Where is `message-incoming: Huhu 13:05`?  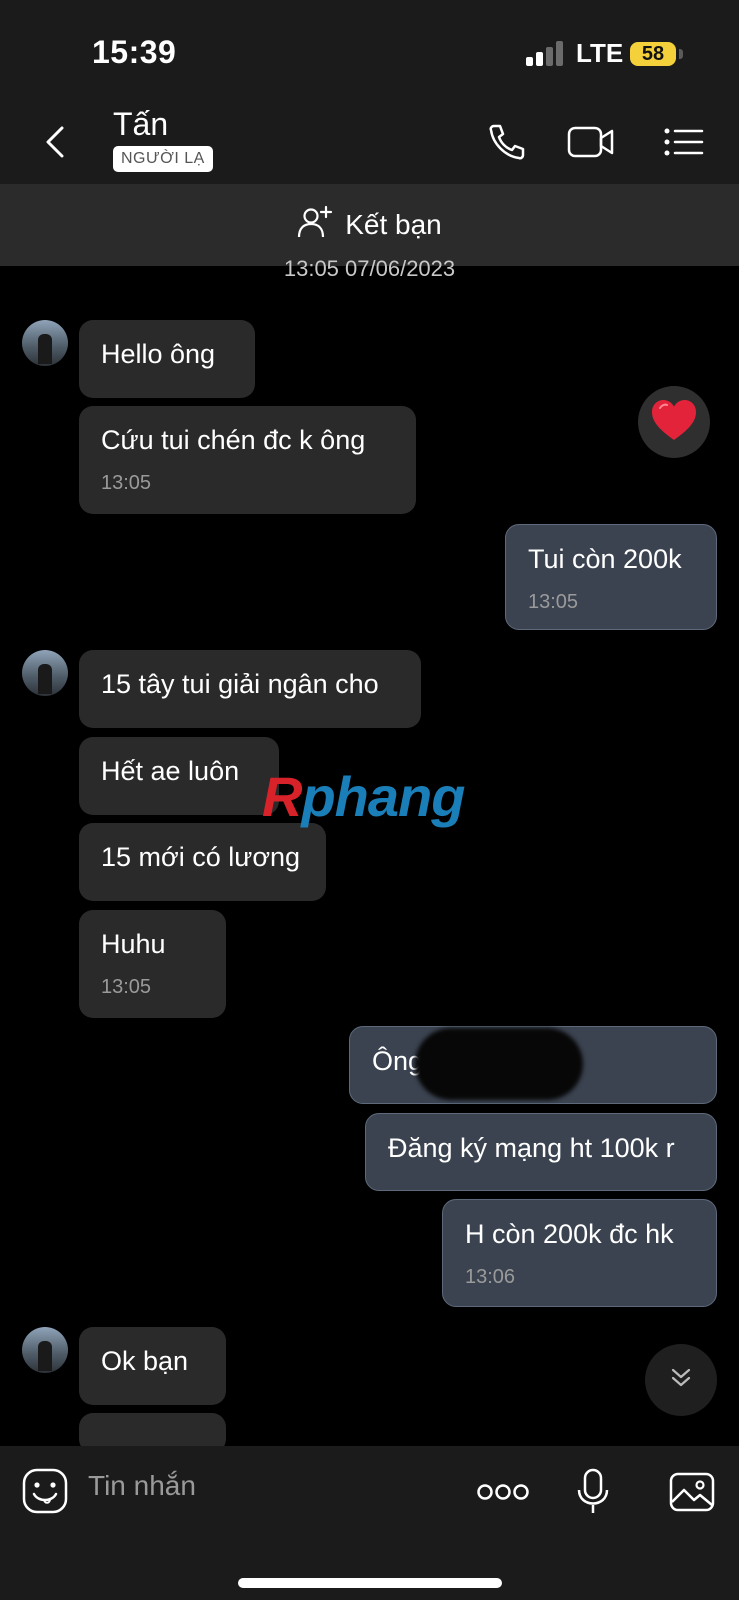 message-incoming: Huhu 13:05 is located at coordinates (152, 964).